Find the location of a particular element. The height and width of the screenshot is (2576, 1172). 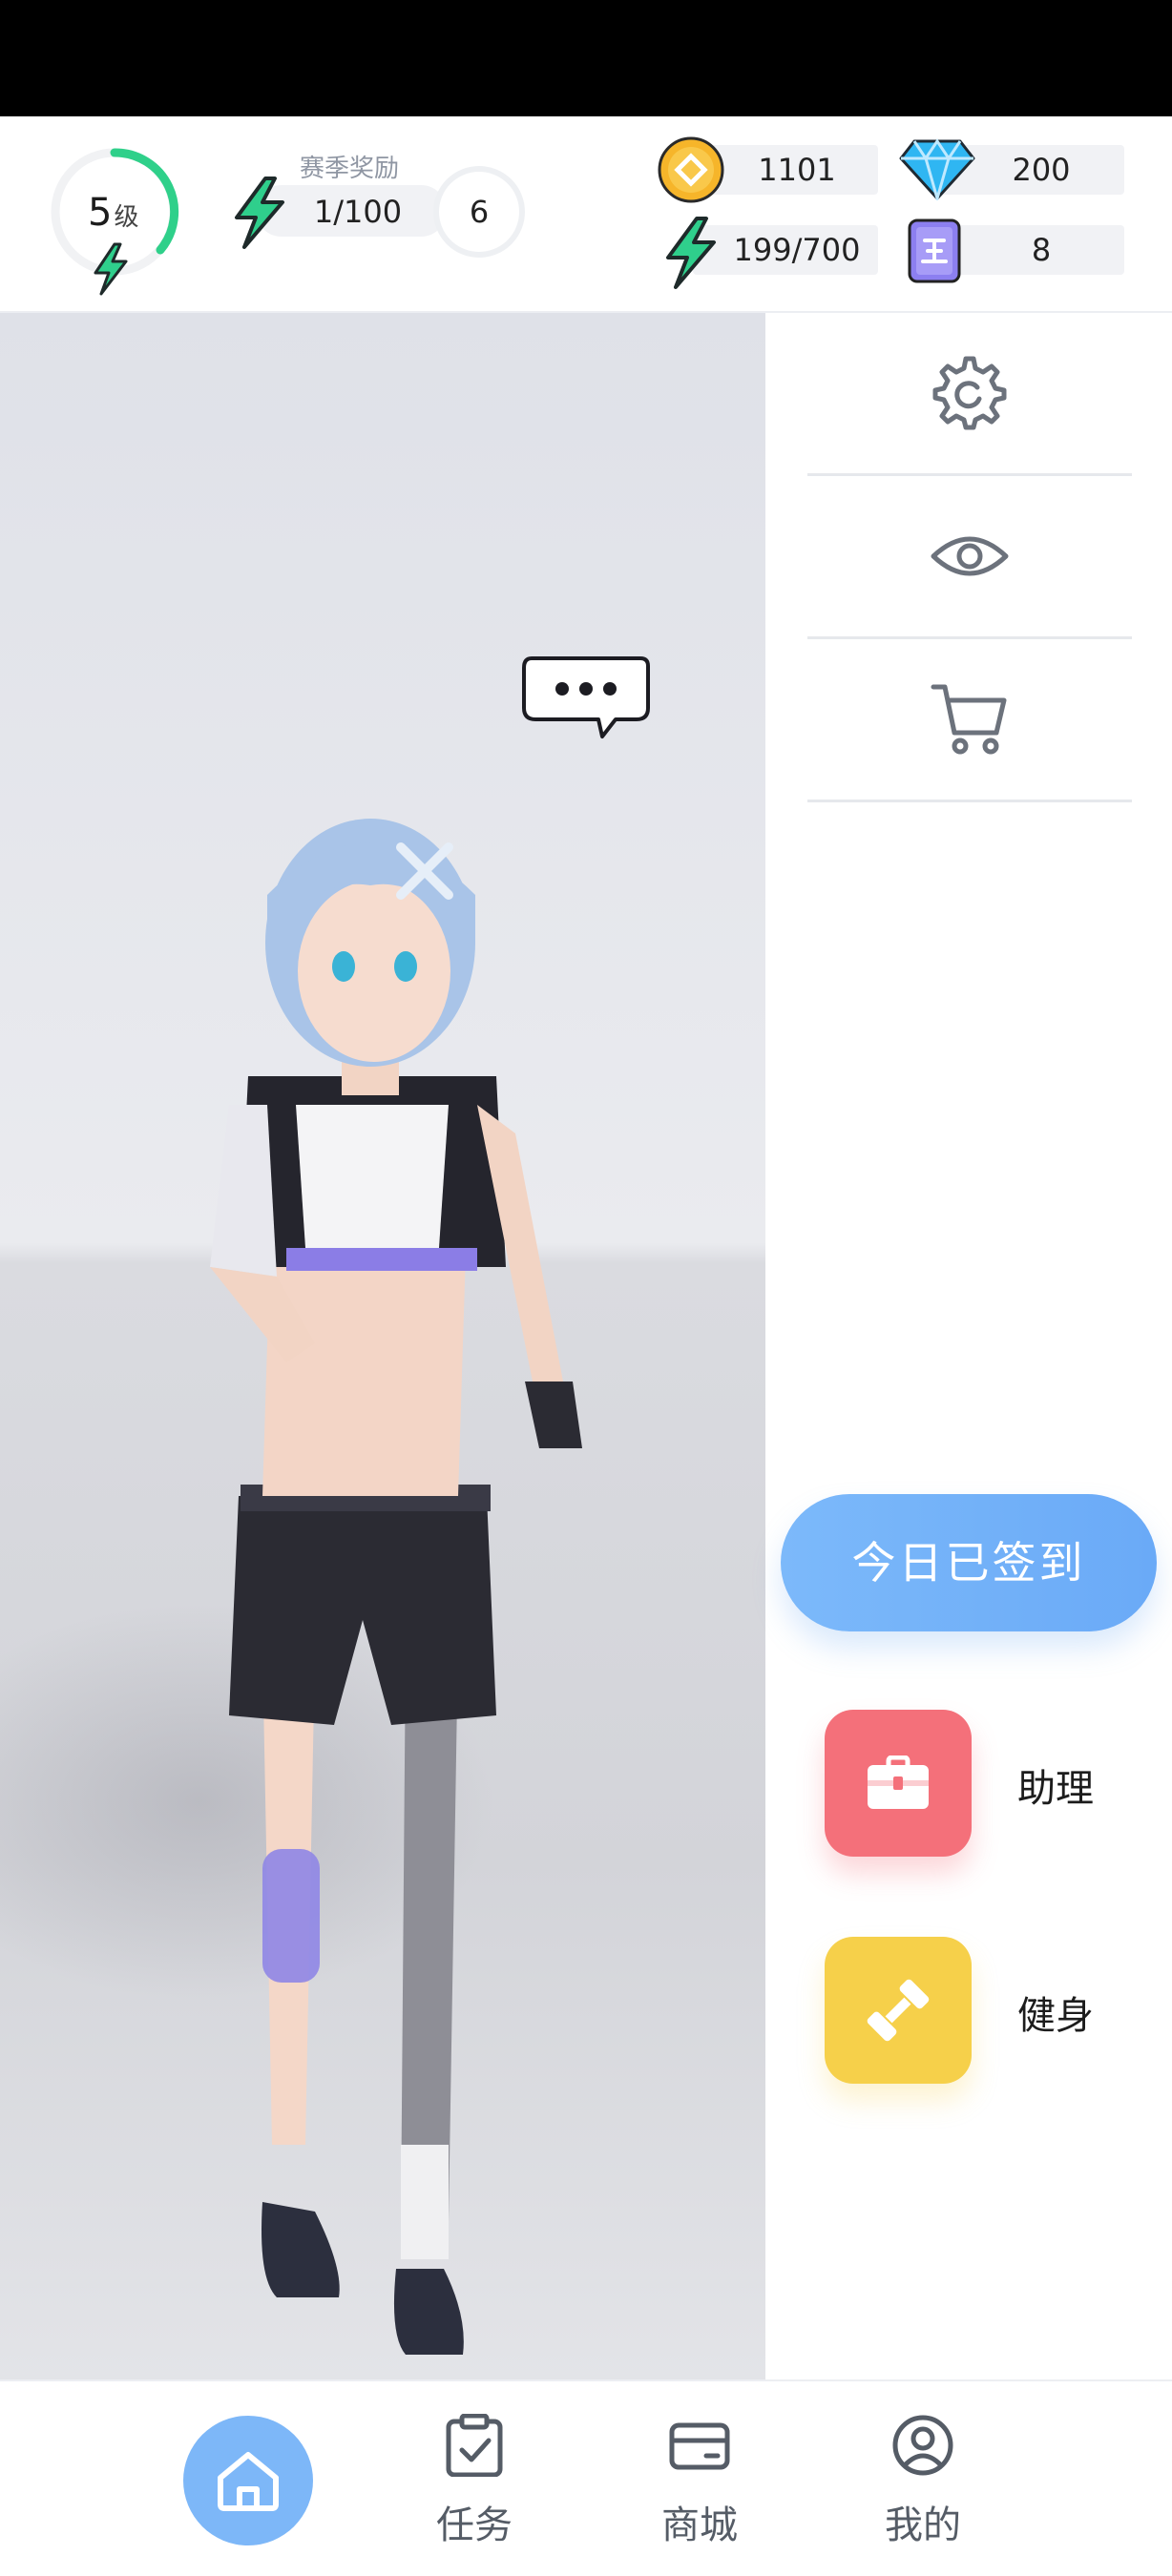

nav-tasks-label: 任务 is located at coordinates (474, 2525).